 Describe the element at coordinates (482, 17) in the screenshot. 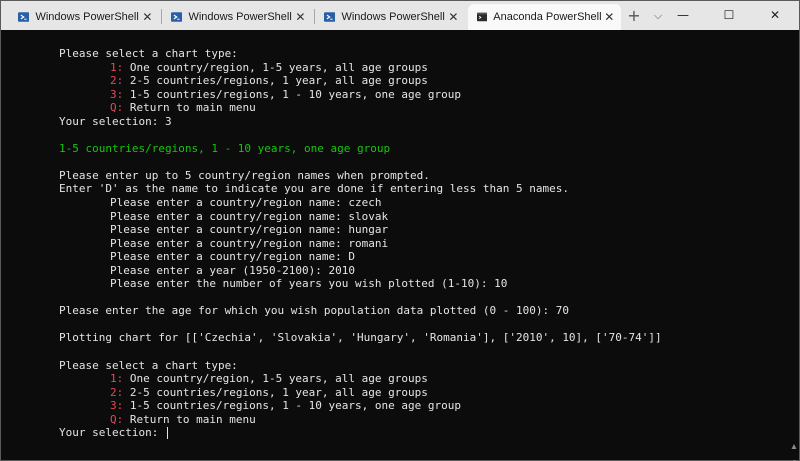

I see `terminal-icon` at that location.